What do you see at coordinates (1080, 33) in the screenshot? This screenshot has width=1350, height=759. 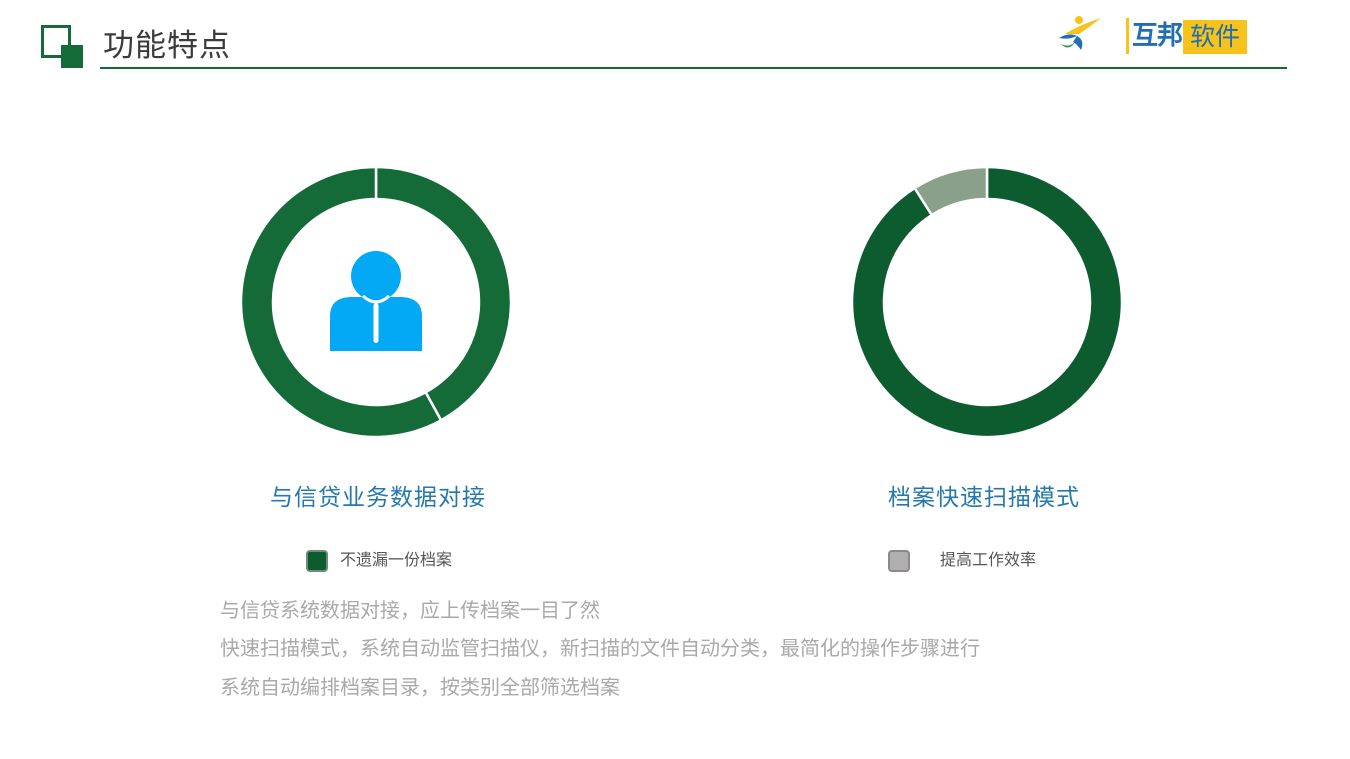 I see `logo-figure-icon` at bounding box center [1080, 33].